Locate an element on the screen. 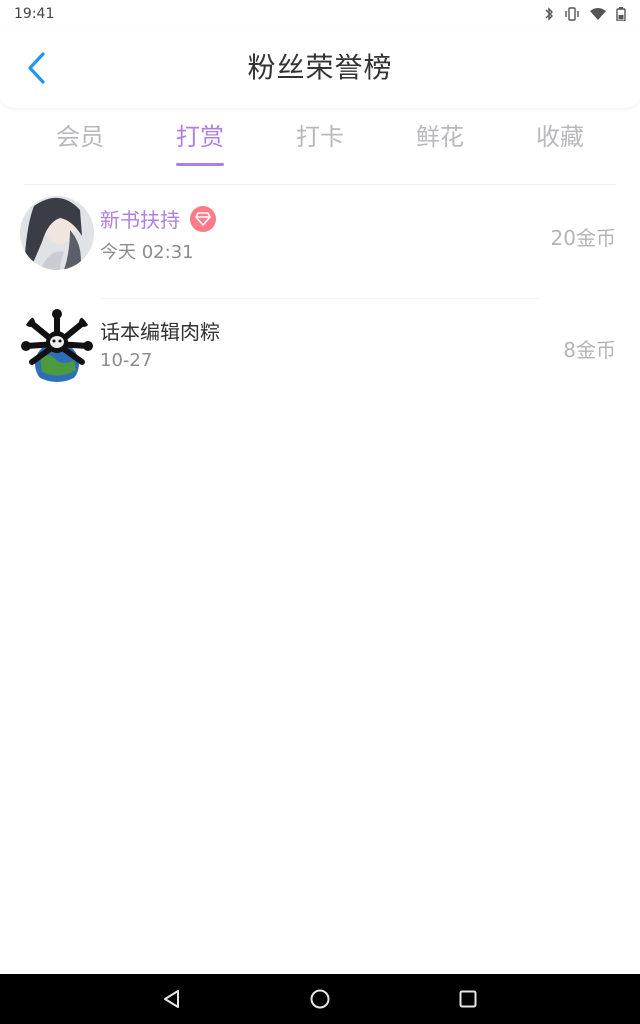  tab-favorite: 收藏 is located at coordinates (560, 138).